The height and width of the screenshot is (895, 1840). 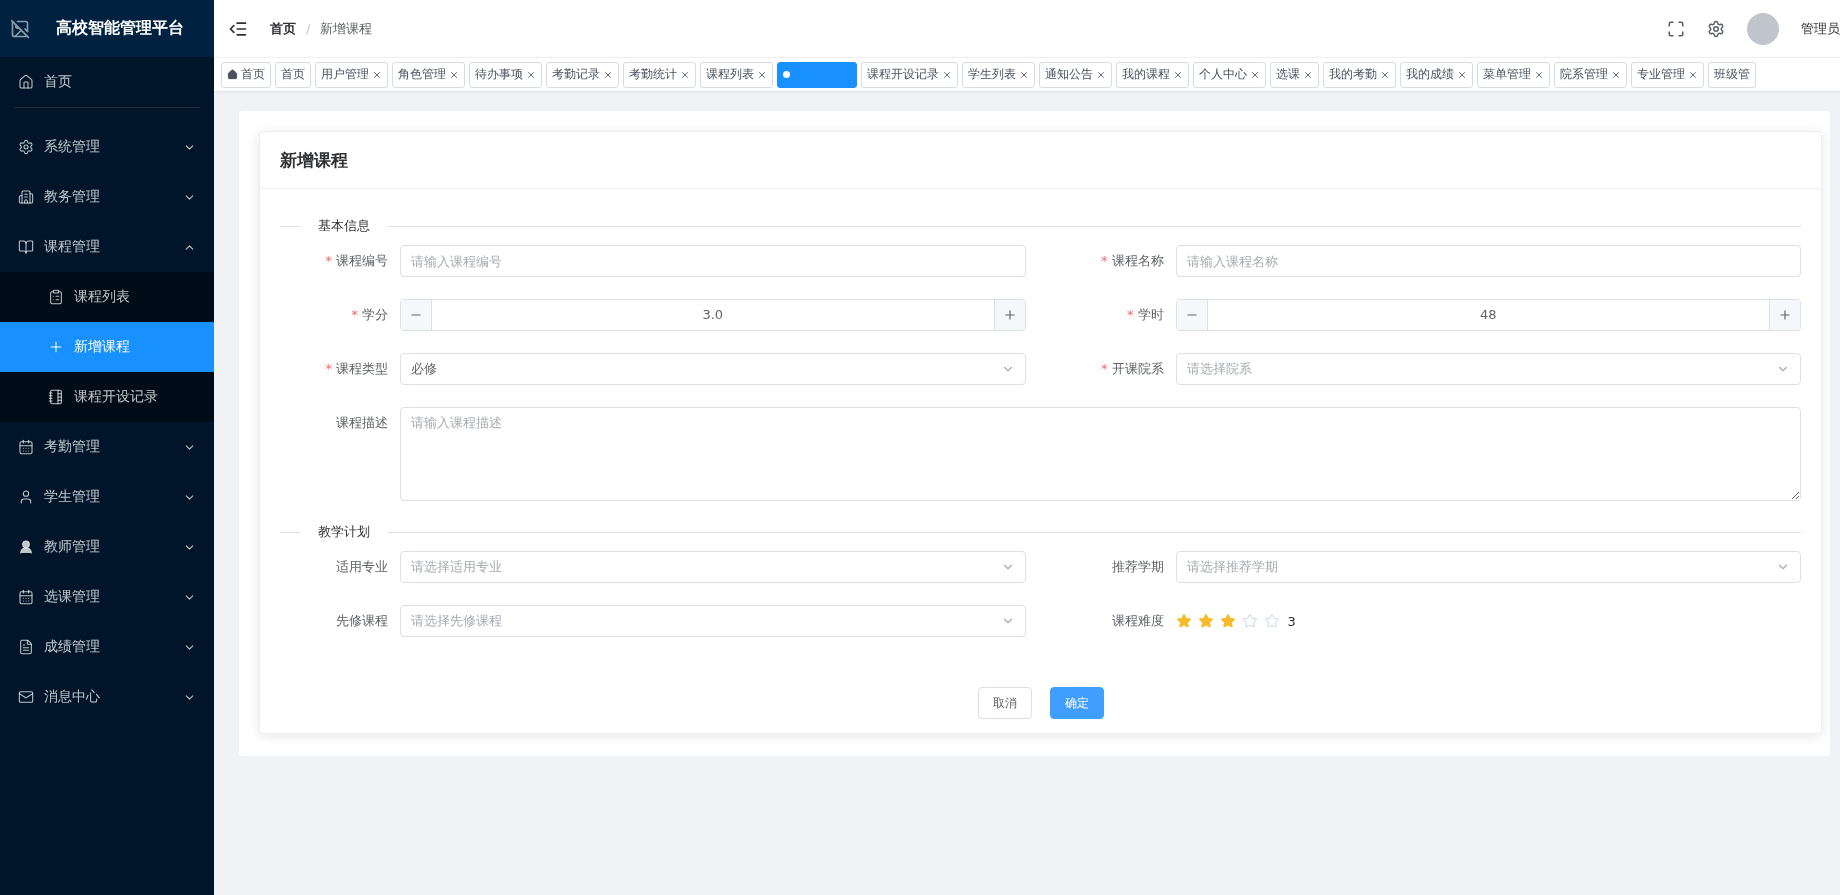 What do you see at coordinates (107, 547) in the screenshot?
I see `menu-item: 教师管理` at bounding box center [107, 547].